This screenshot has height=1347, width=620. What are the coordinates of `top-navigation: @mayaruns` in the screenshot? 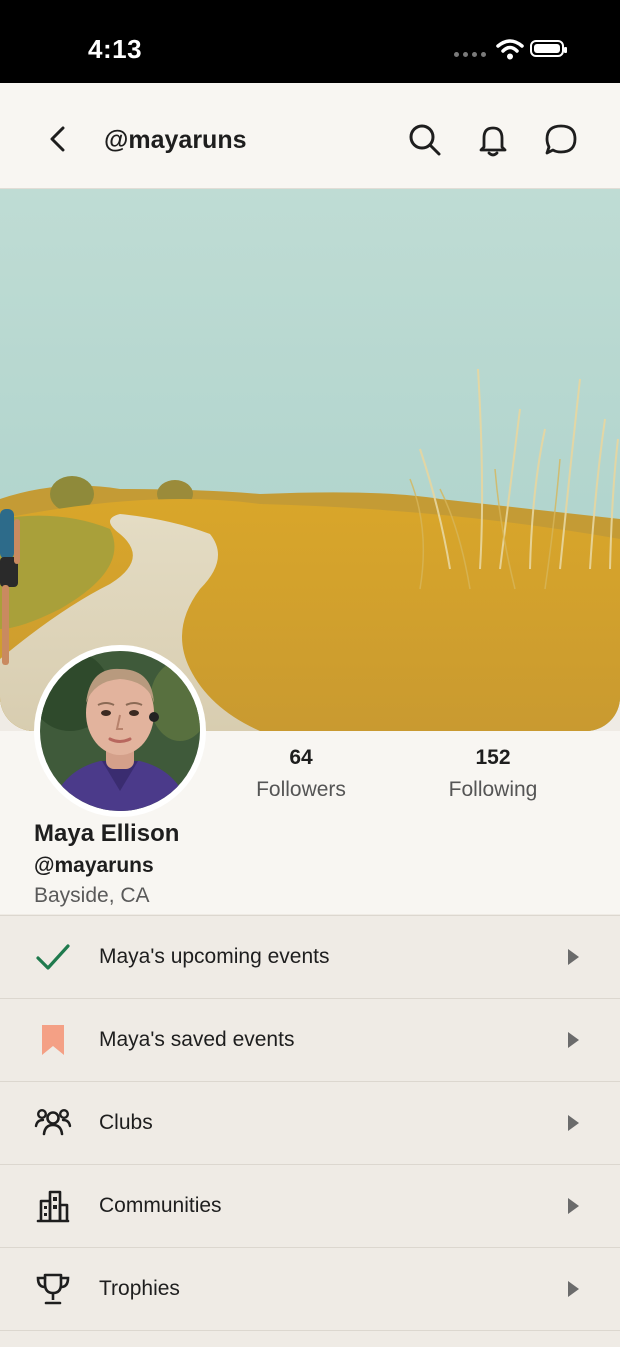 It's located at (310, 136).